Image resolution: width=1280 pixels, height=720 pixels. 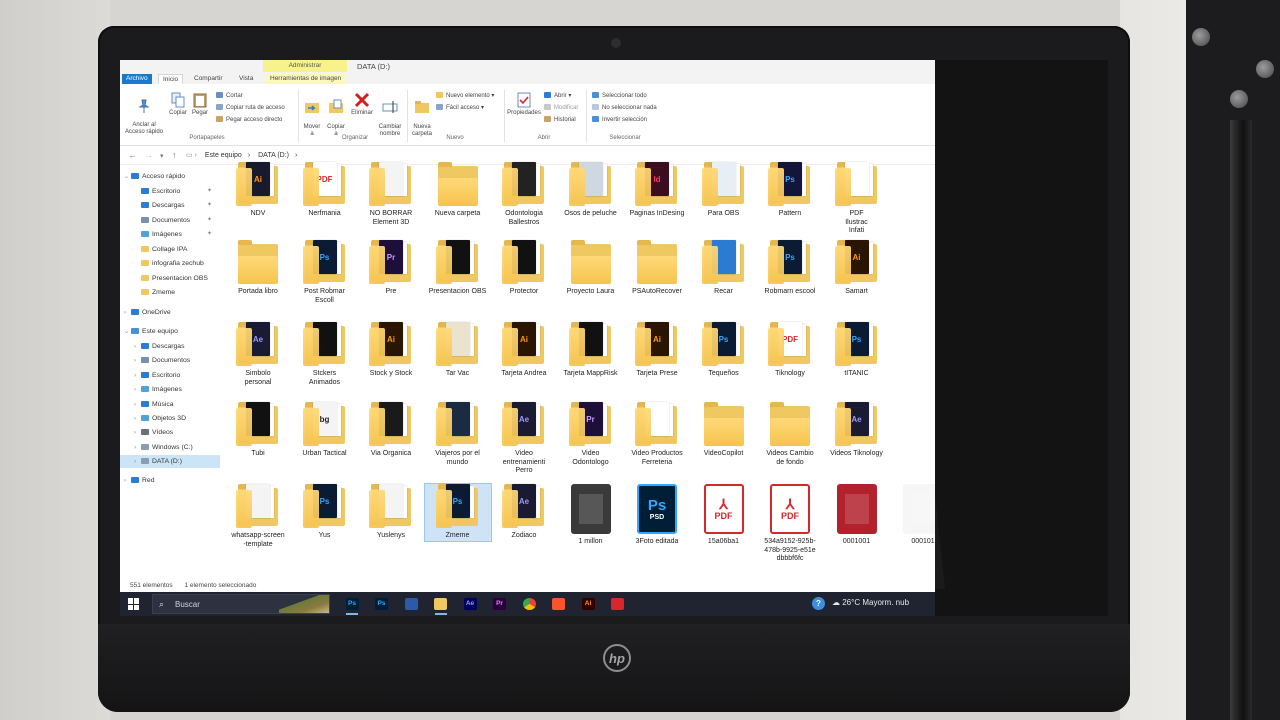 I want to click on folder-item: Portada libro, so click(x=258, y=268).